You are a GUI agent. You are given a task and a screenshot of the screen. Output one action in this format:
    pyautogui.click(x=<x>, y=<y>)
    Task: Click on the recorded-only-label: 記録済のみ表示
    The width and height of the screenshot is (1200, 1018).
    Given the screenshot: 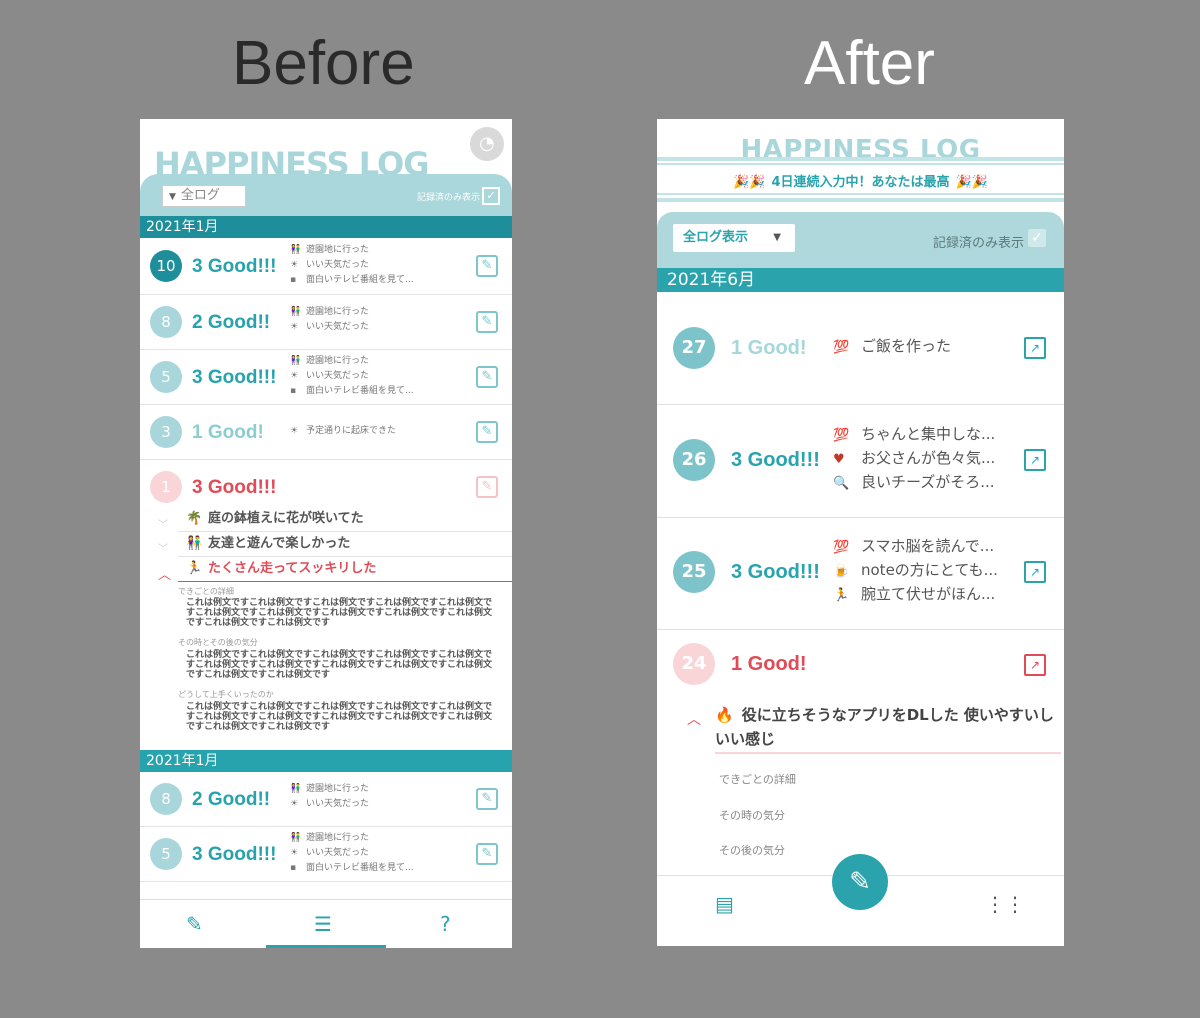 What is the action you would take?
    pyautogui.click(x=448, y=198)
    